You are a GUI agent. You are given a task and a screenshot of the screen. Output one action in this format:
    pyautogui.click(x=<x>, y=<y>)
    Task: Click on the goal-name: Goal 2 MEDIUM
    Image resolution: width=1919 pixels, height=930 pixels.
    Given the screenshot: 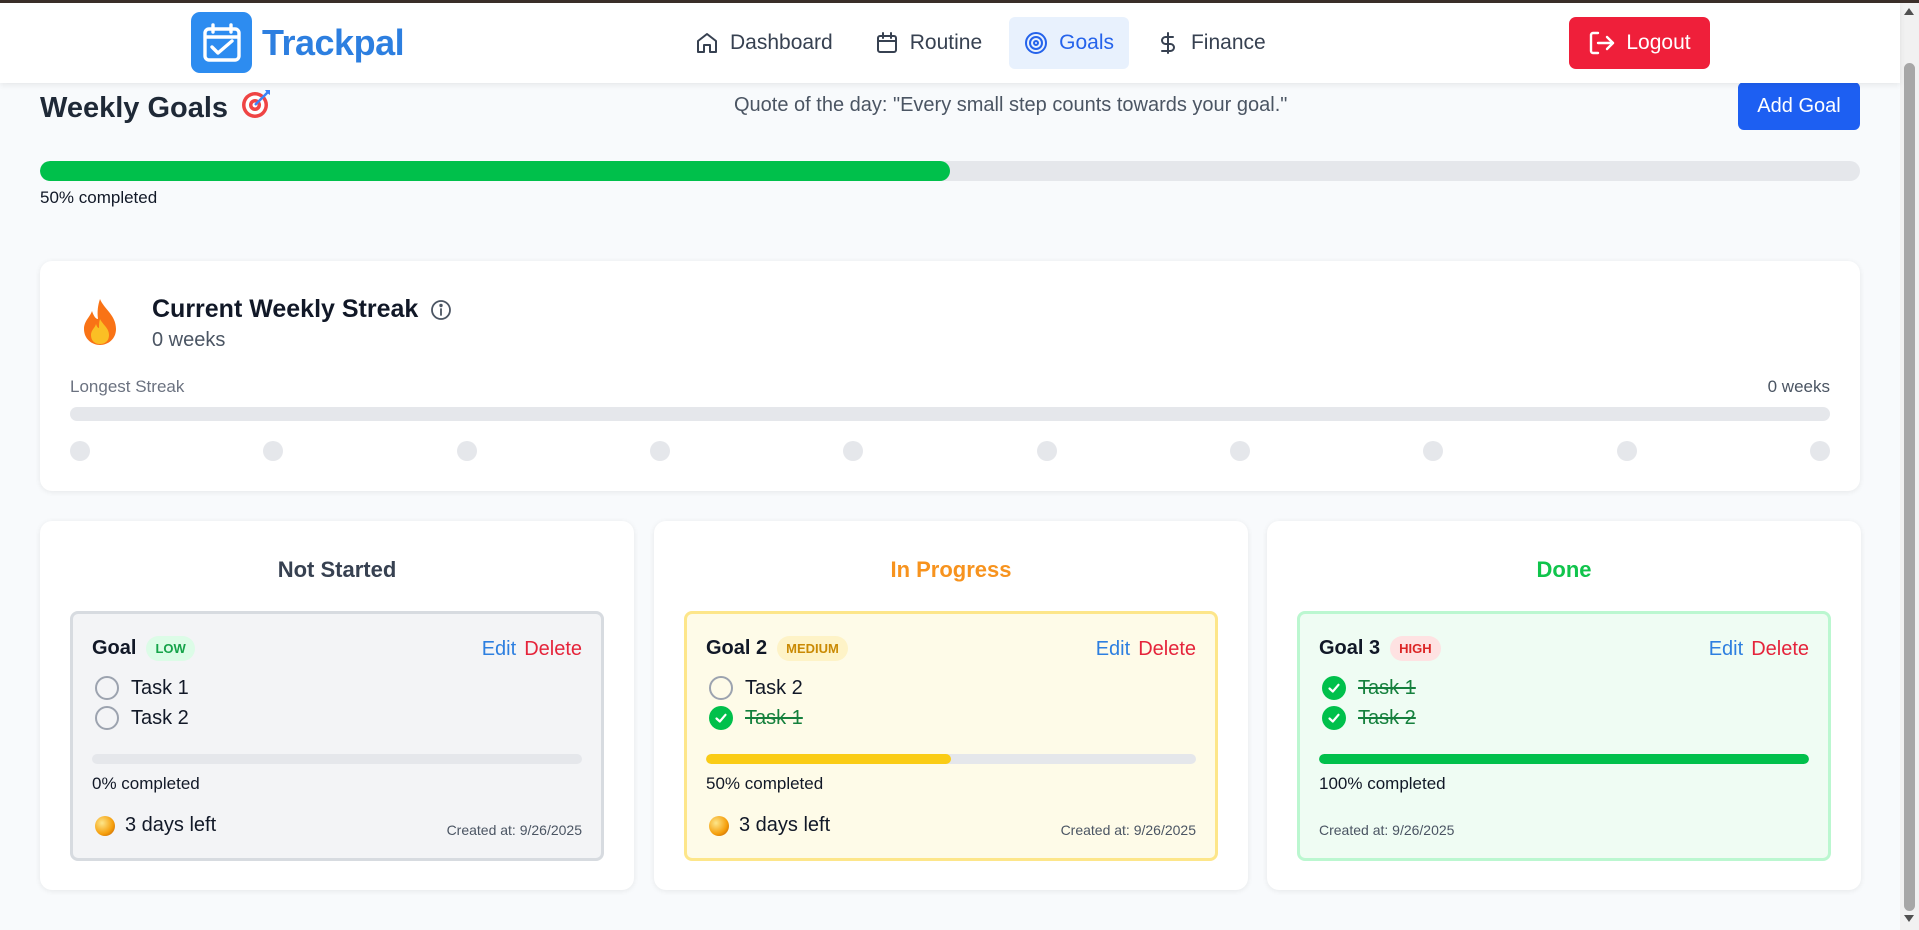 What is the action you would take?
    pyautogui.click(x=777, y=648)
    